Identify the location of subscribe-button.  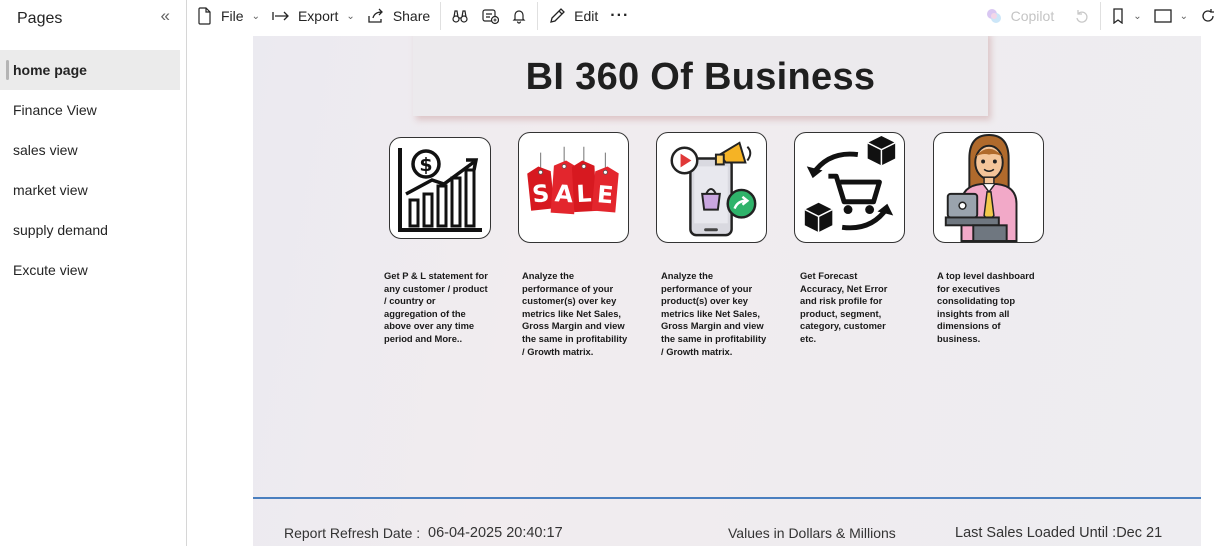
(519, 16).